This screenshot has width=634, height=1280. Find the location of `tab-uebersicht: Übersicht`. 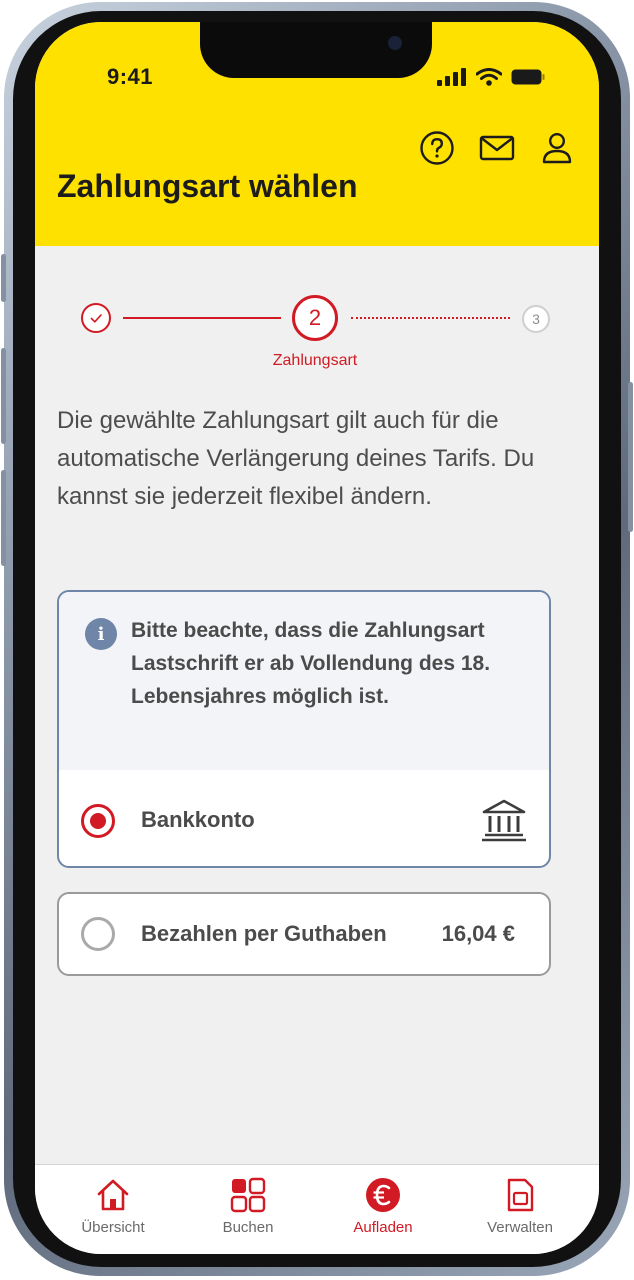

tab-uebersicht: Übersicht is located at coordinates (113, 1206).